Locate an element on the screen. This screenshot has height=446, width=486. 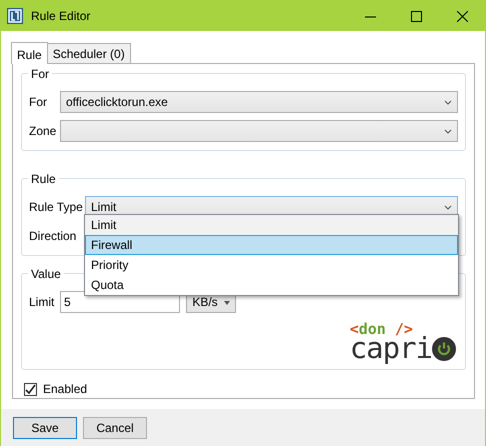
tab: Rule is located at coordinates (29, 53).